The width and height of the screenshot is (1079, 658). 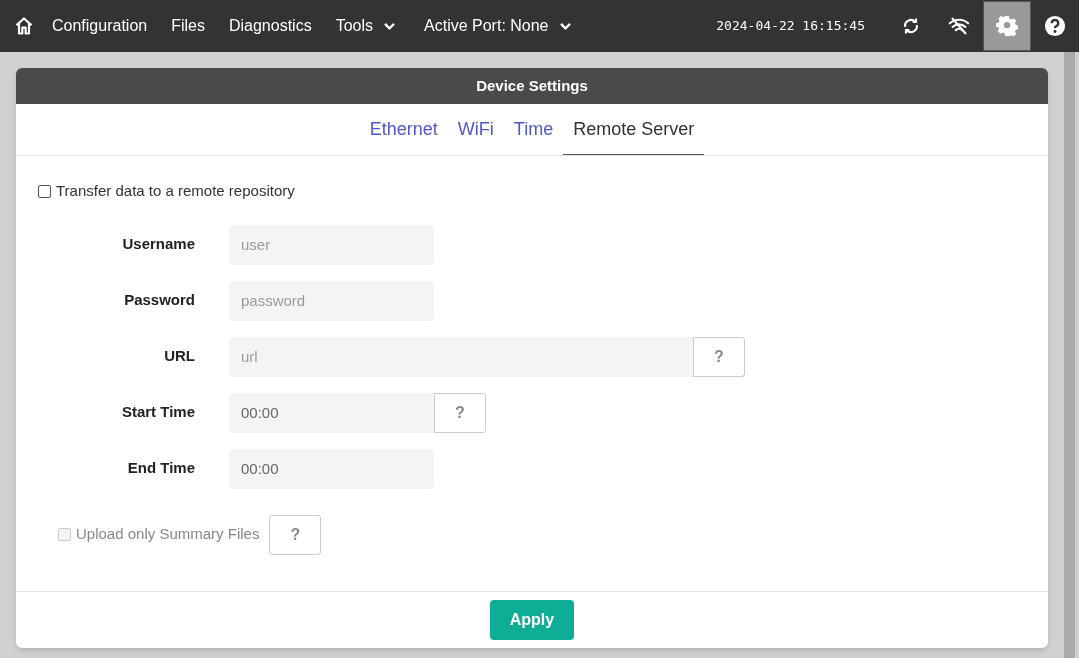 I want to click on input-field: user, so click(x=331, y=244).